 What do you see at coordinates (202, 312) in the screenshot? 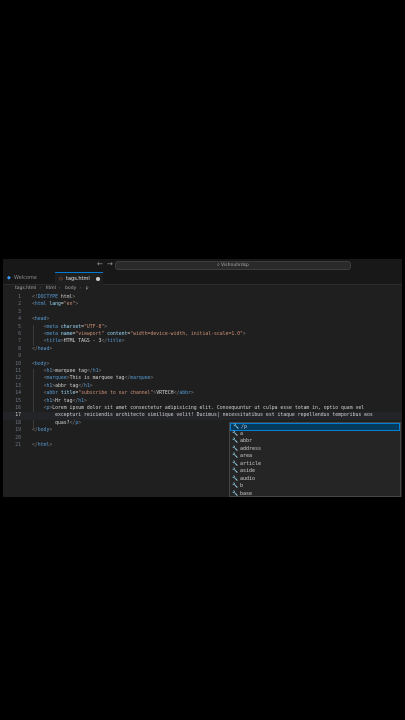
I see `code-line: 3` at bounding box center [202, 312].